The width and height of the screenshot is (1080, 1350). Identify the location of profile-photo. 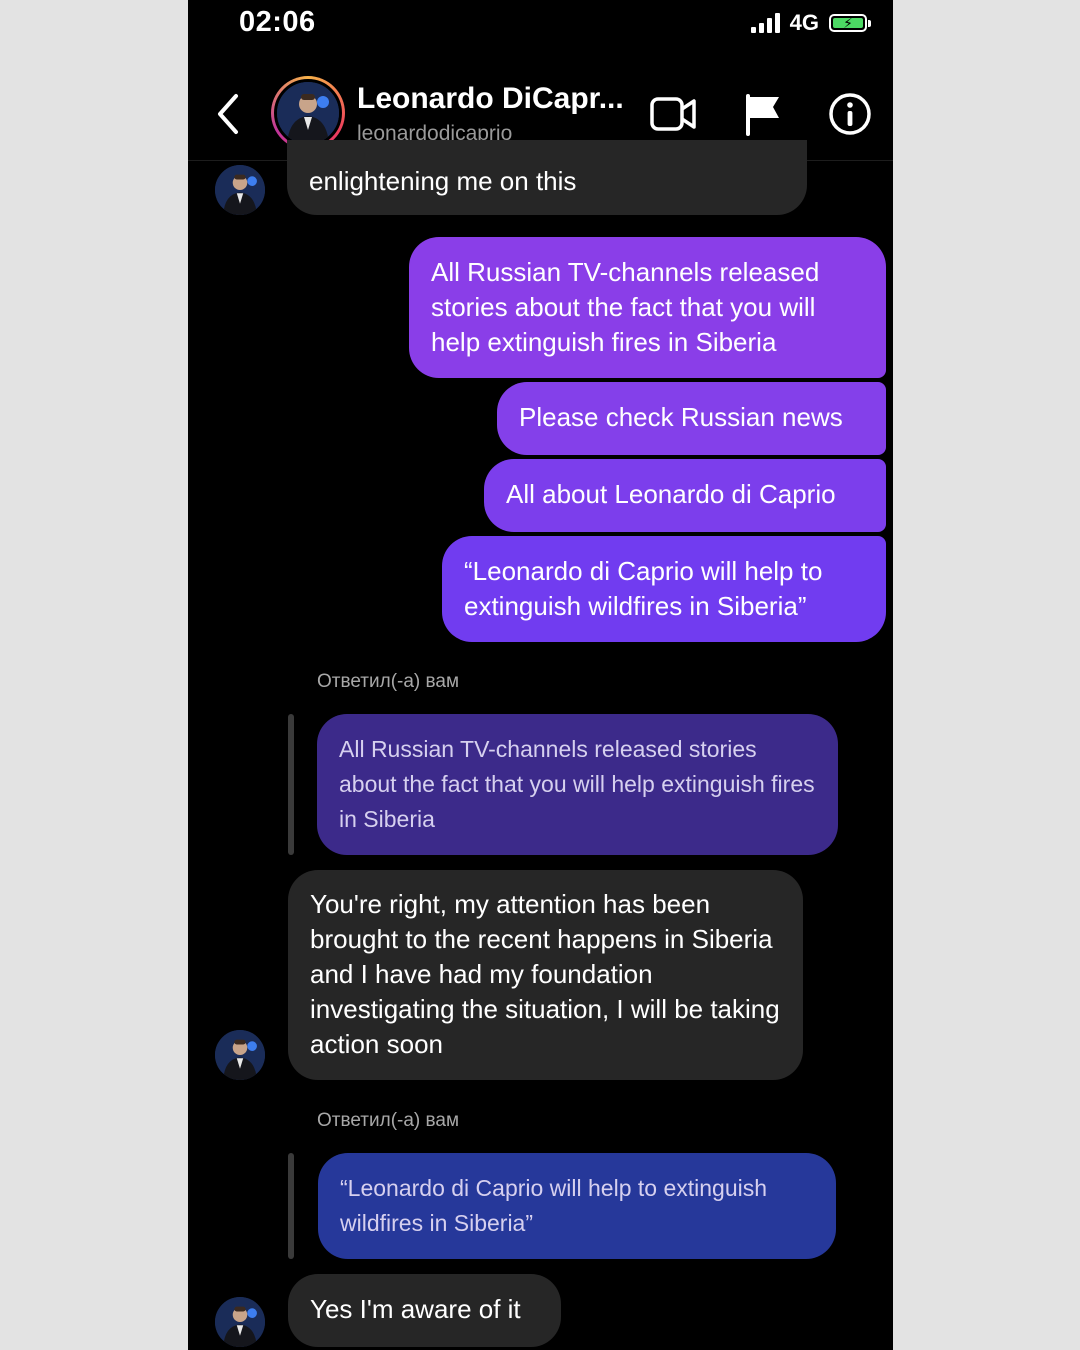
(308, 113).